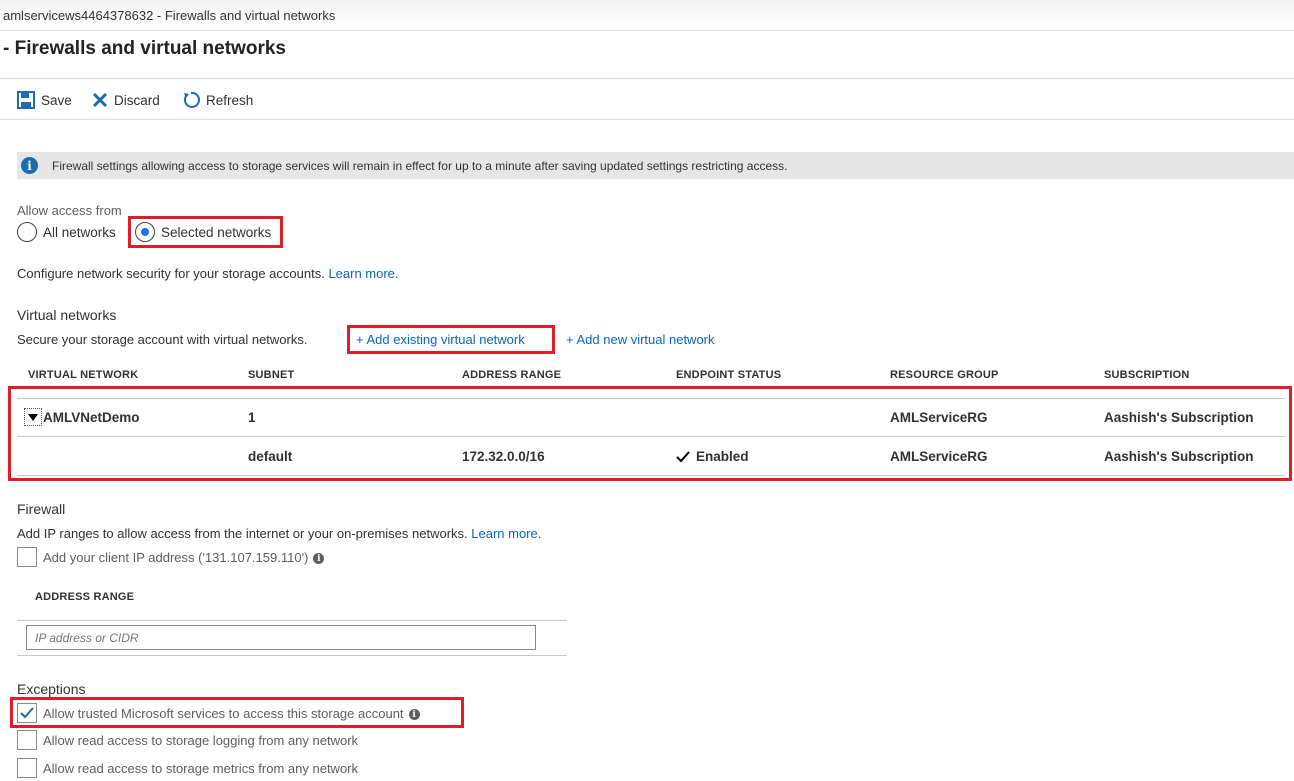 The width and height of the screenshot is (1294, 781). Describe the element at coordinates (722, 456) in the screenshot. I see `endpoint-status-label: Enabled` at that location.